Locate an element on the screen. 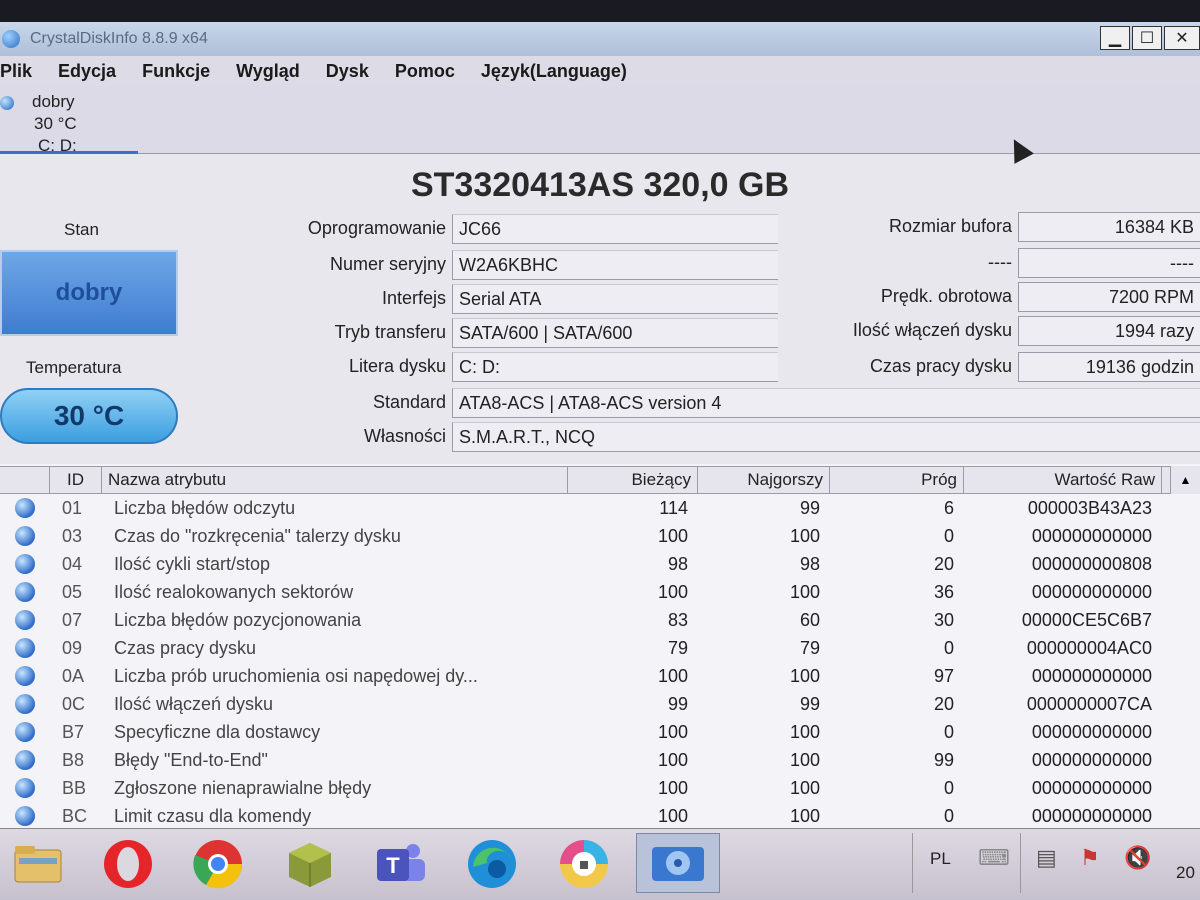  chrome-browser-icon is located at coordinates (218, 864).